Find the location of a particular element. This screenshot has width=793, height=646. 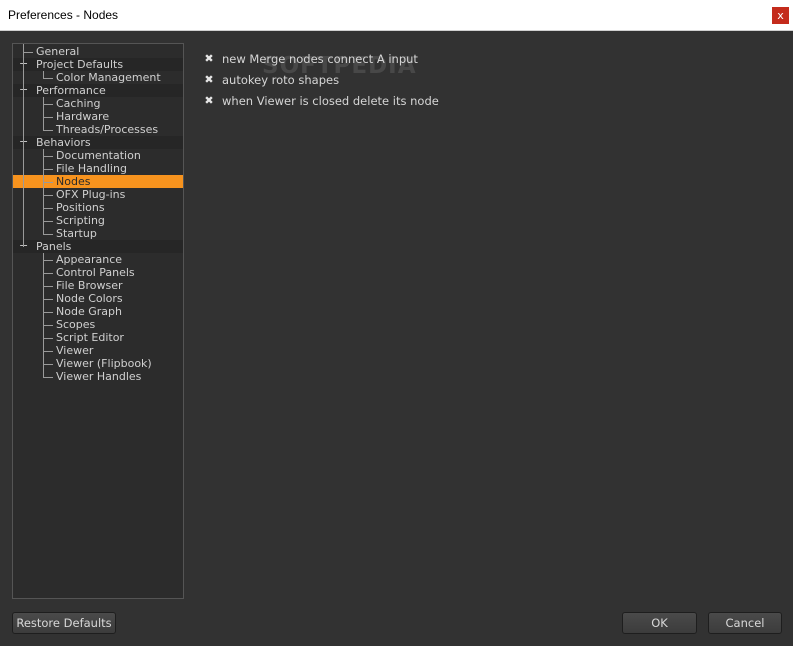

tree-item-performance: −Performance is located at coordinates (98, 90).